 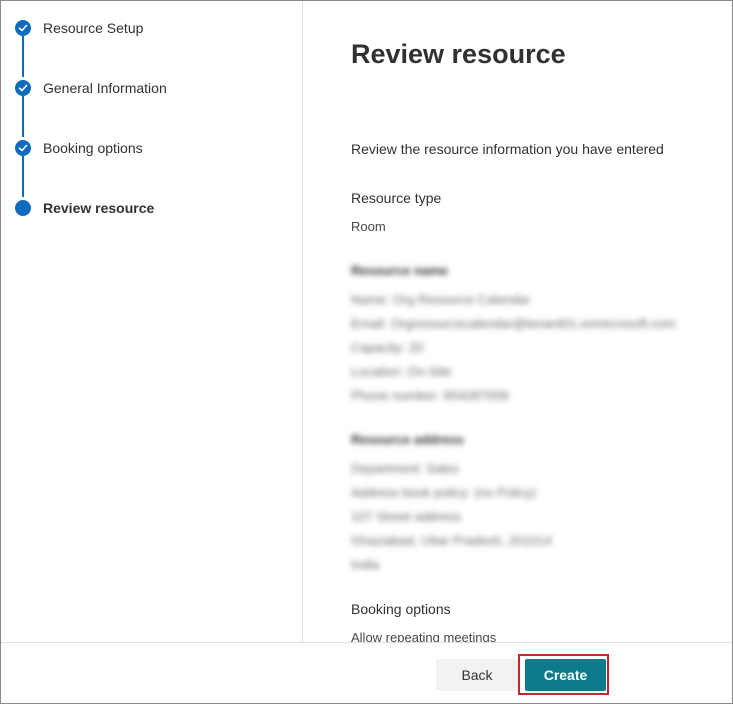 What do you see at coordinates (23, 208) in the screenshot?
I see `current-step-dot-icon` at bounding box center [23, 208].